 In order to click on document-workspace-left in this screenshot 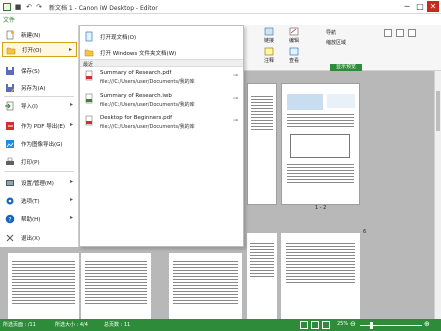, I will do `click(39, 283)`.